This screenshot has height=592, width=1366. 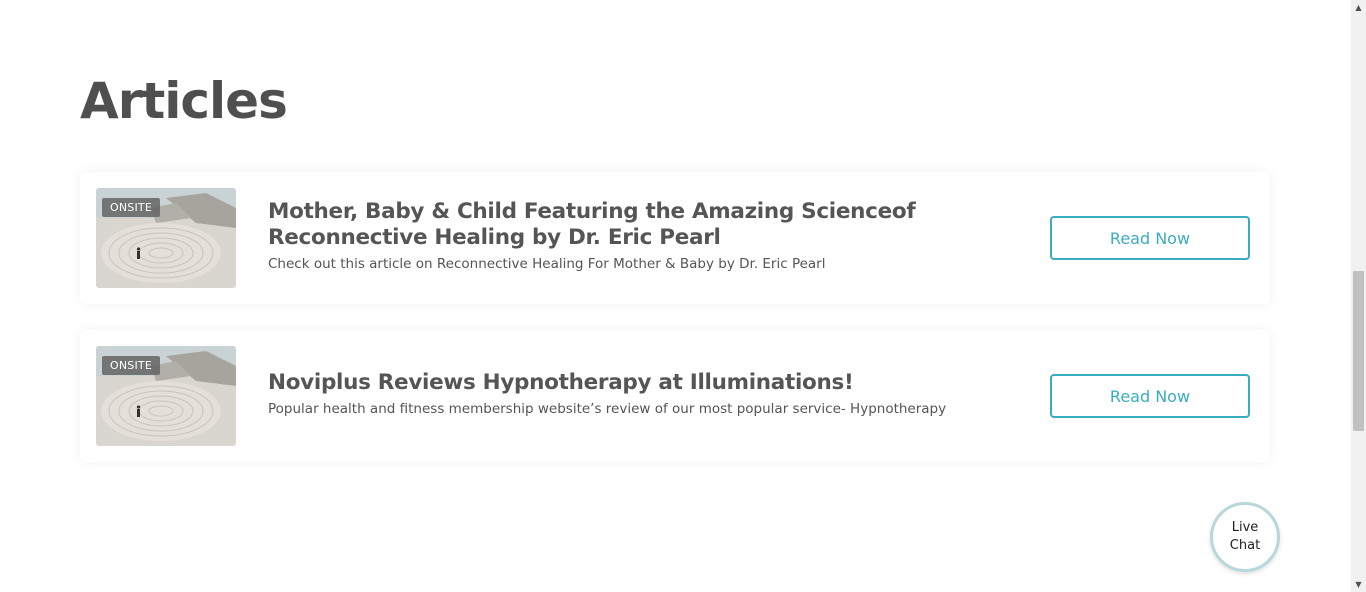 I want to click on live-chat-label-line2: Chat, so click(x=1245, y=545).